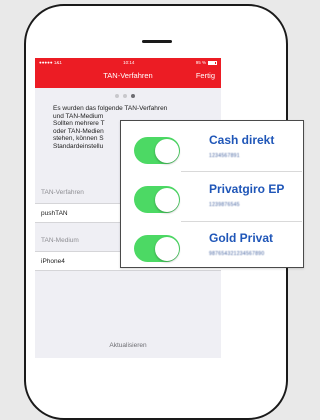 Image resolution: width=320 pixels, height=420 pixels. I want to click on account-row: Privatgiro EP 1239876545, so click(211, 194).